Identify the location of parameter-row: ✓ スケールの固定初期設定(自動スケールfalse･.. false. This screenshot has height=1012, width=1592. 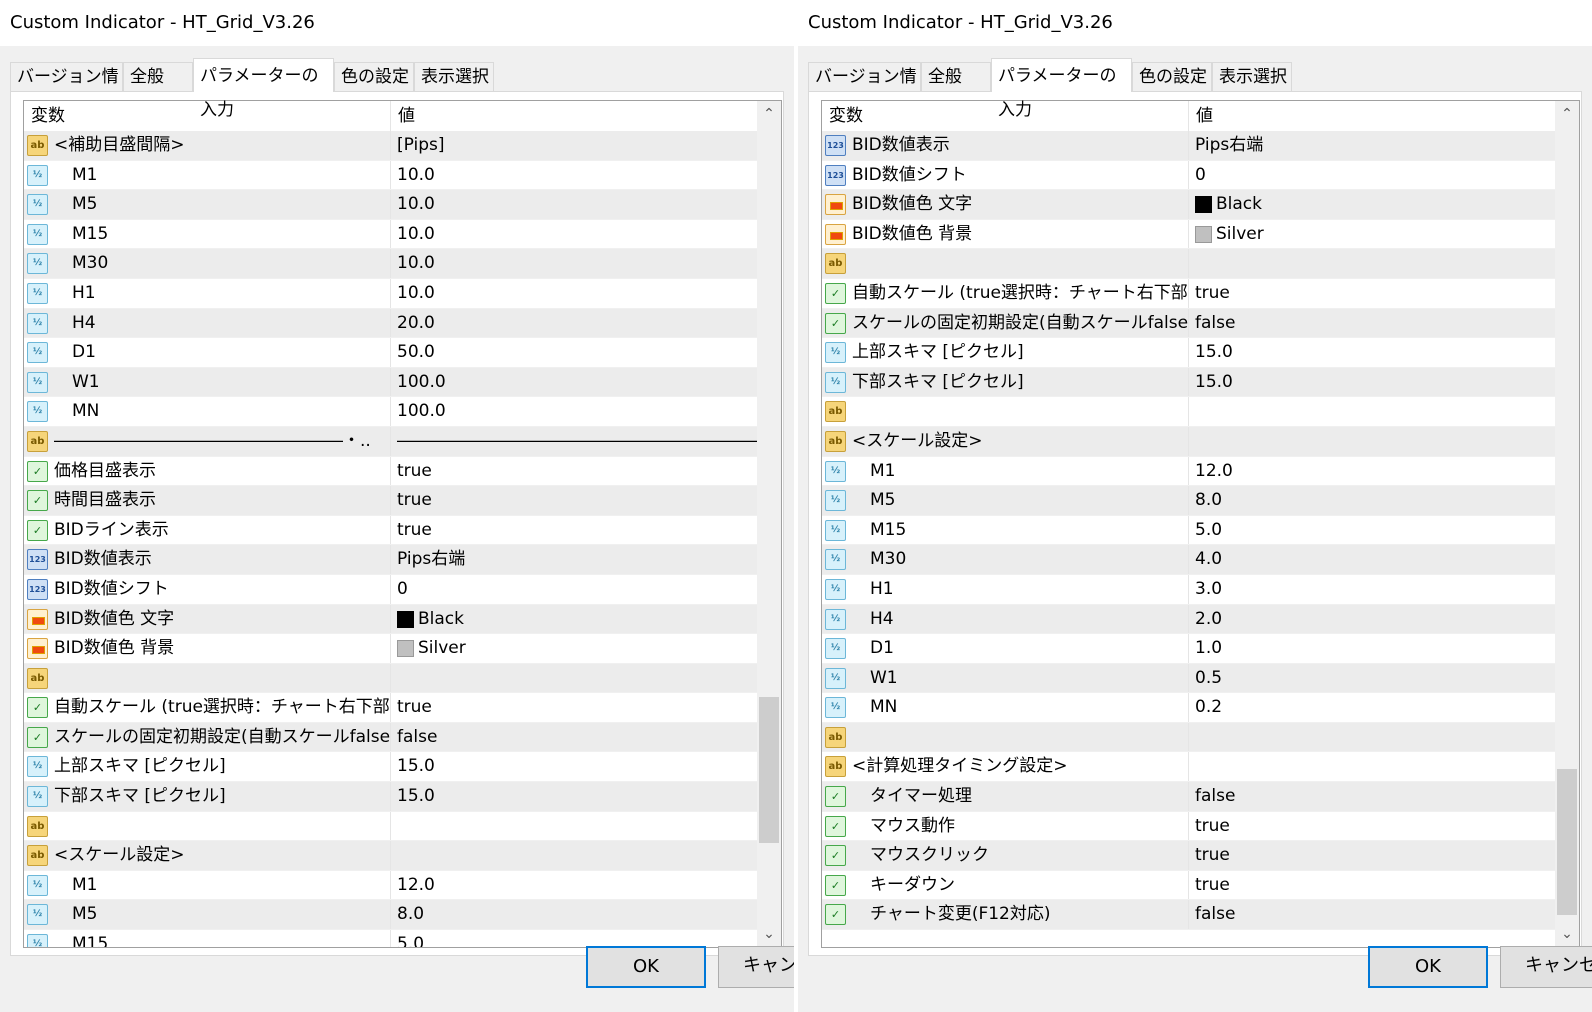
(1188, 323).